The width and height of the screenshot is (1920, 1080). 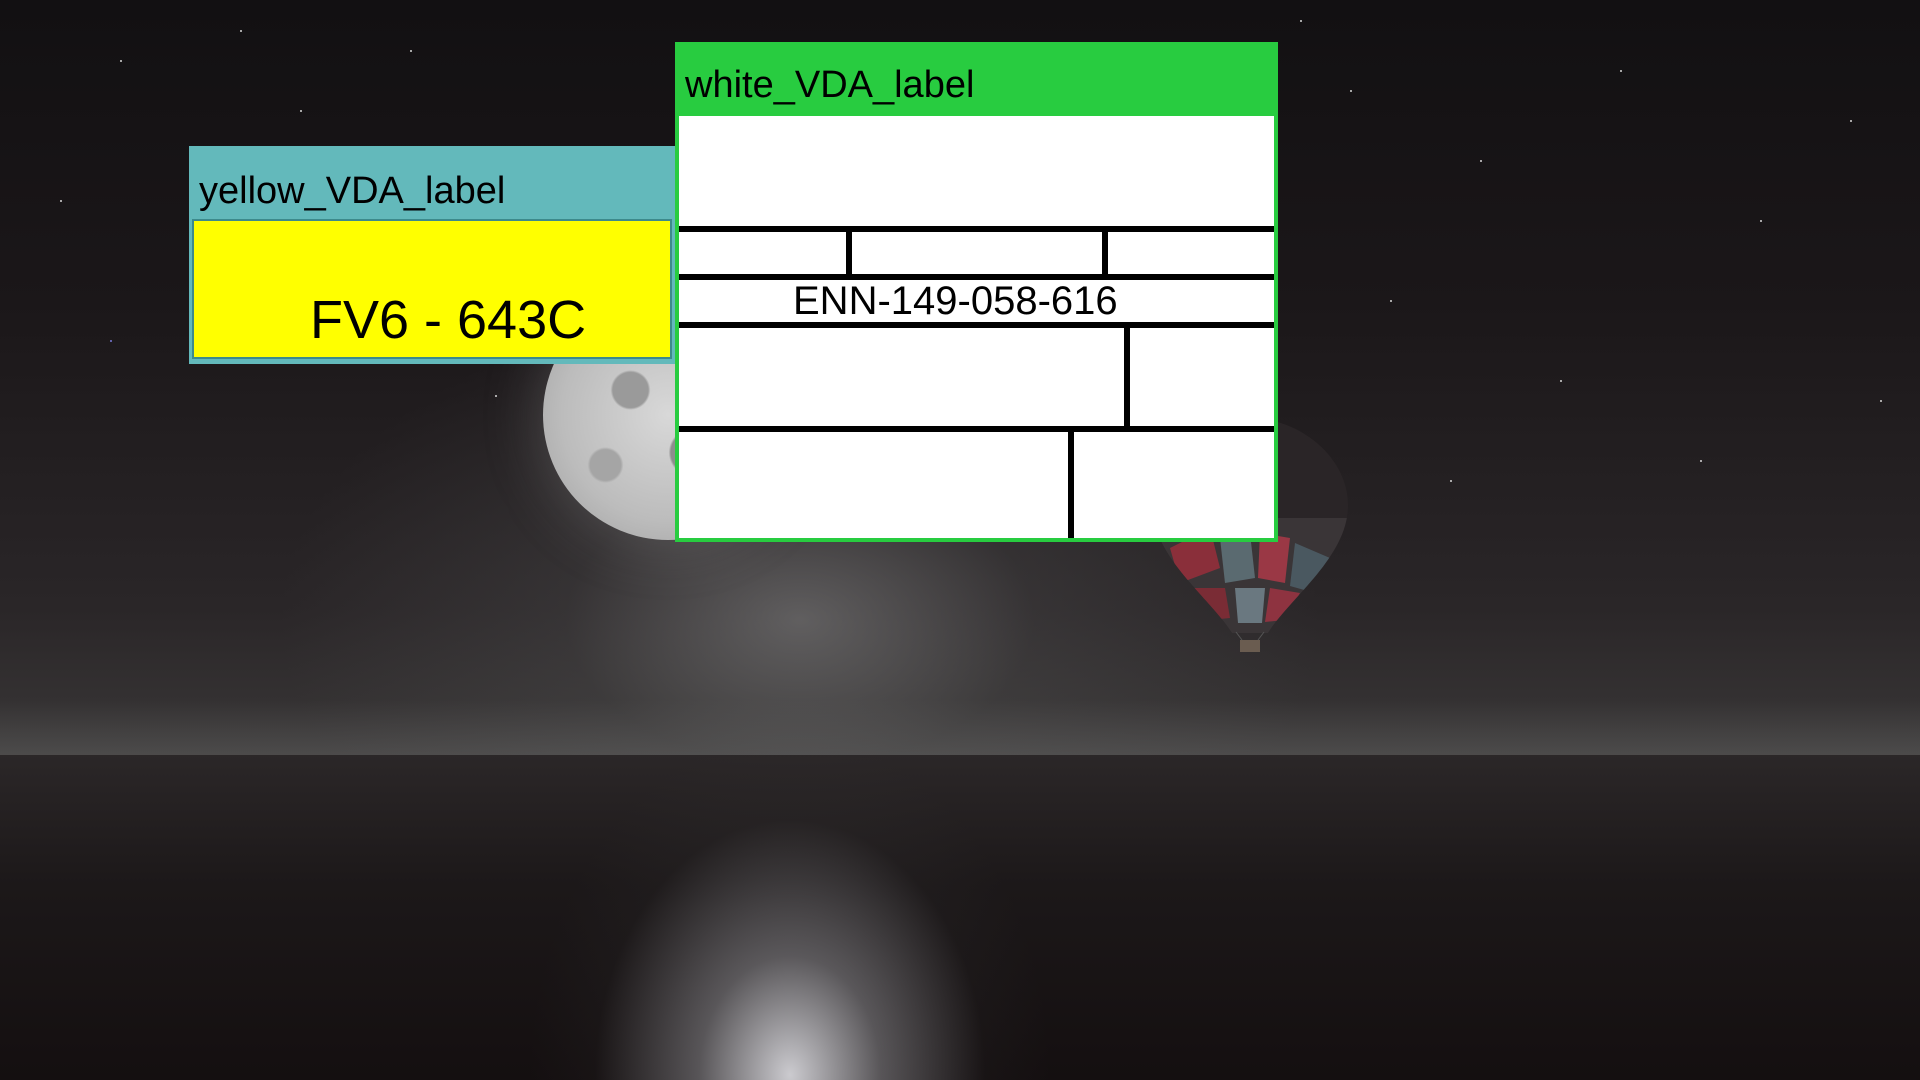 What do you see at coordinates (448, 320) in the screenshot?
I see `plate-number-text: FV6 - 643C` at bounding box center [448, 320].